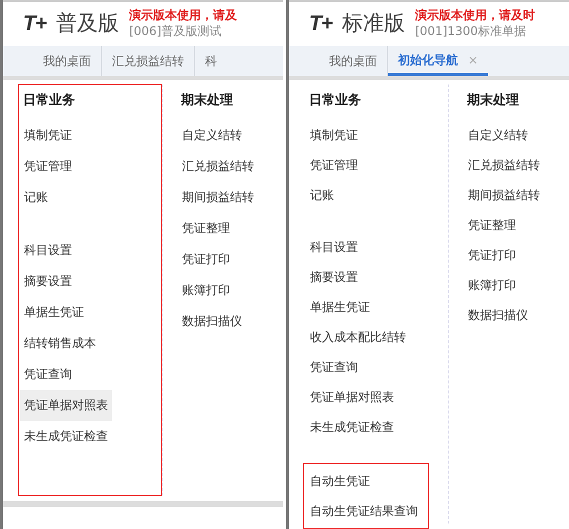 This screenshot has width=569, height=529. What do you see at coordinates (88, 24) in the screenshot?
I see `edition-title: 普及版` at bounding box center [88, 24].